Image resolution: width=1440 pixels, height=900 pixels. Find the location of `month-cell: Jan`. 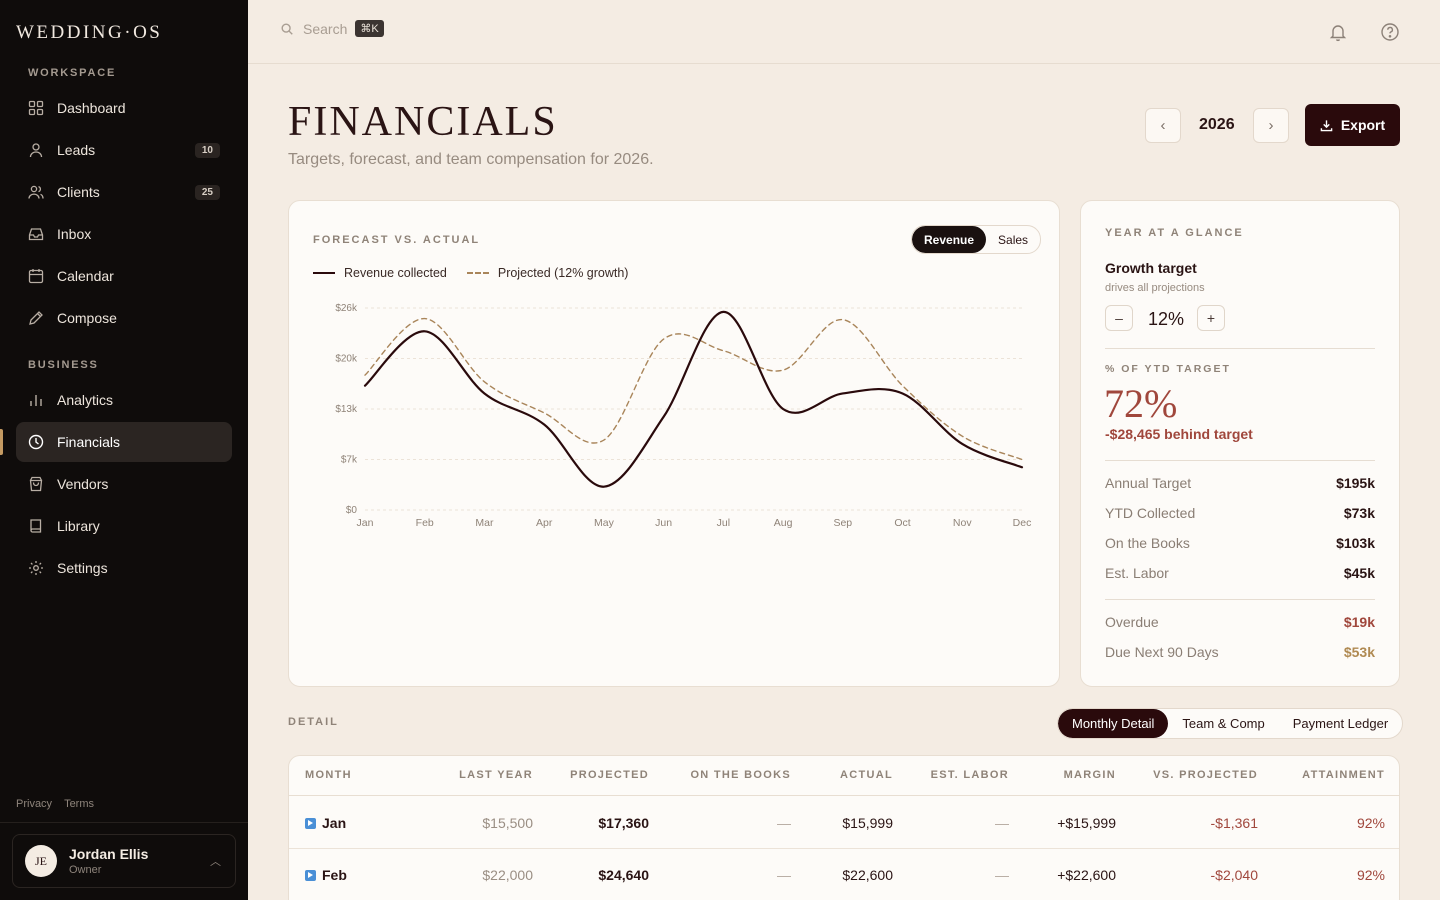

month-cell: Jan is located at coordinates (325, 823).